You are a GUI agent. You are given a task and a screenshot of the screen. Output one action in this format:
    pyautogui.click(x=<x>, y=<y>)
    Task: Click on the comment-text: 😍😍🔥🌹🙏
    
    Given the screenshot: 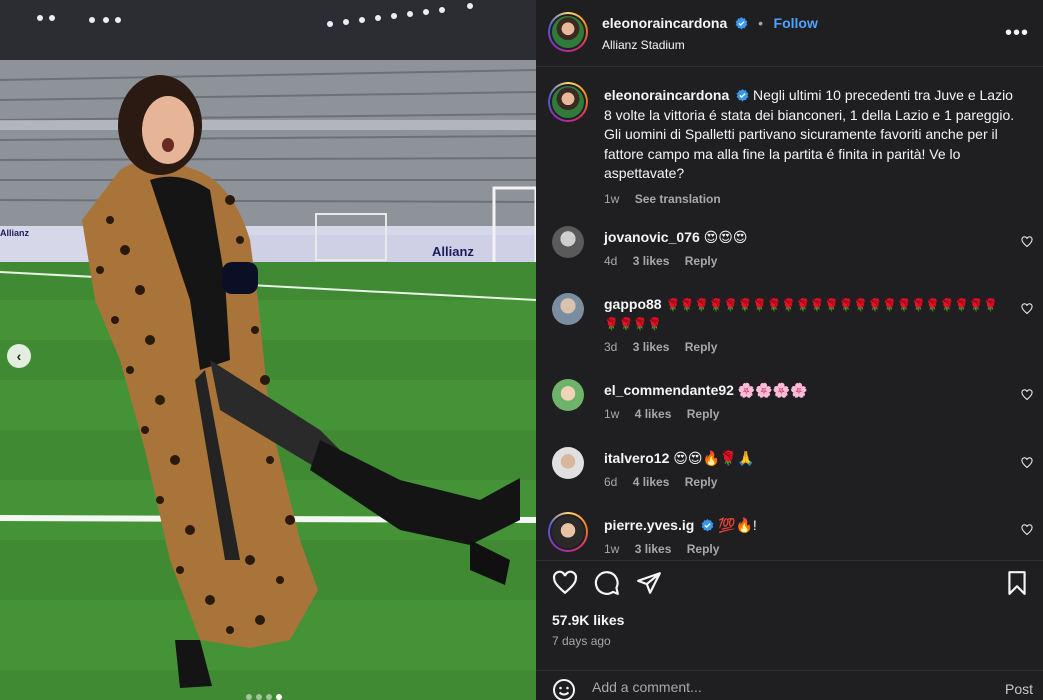 What is the action you would take?
    pyautogui.click(x=714, y=458)
    